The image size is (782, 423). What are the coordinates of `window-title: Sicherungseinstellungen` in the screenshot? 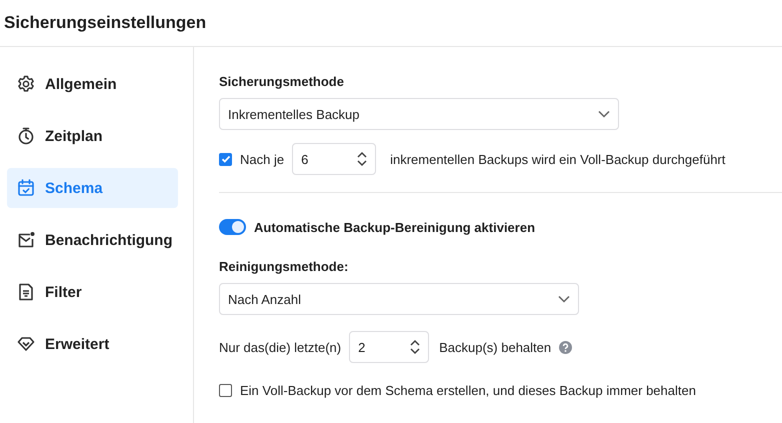 It's located at (105, 23).